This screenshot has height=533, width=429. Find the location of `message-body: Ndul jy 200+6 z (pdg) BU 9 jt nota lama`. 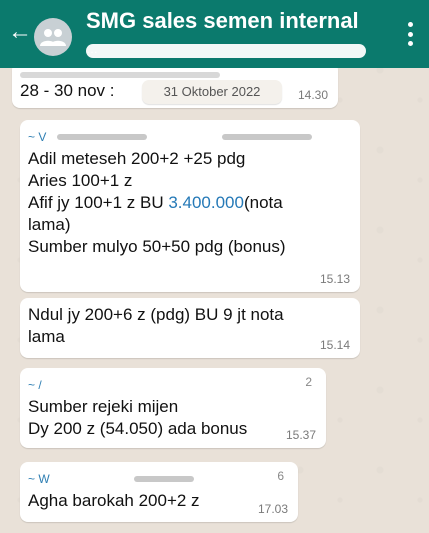

message-body: Ndul jy 200+6 z (pdg) BU 9 jt nota lama is located at coordinates (188, 326).